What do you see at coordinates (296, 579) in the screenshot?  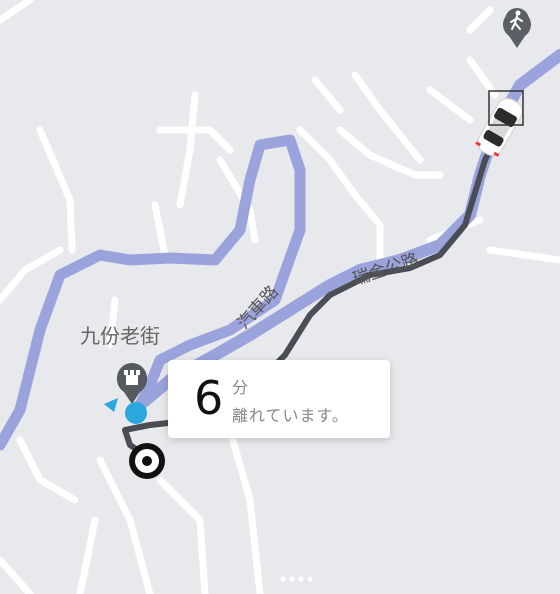 I see `page-indicator` at bounding box center [296, 579].